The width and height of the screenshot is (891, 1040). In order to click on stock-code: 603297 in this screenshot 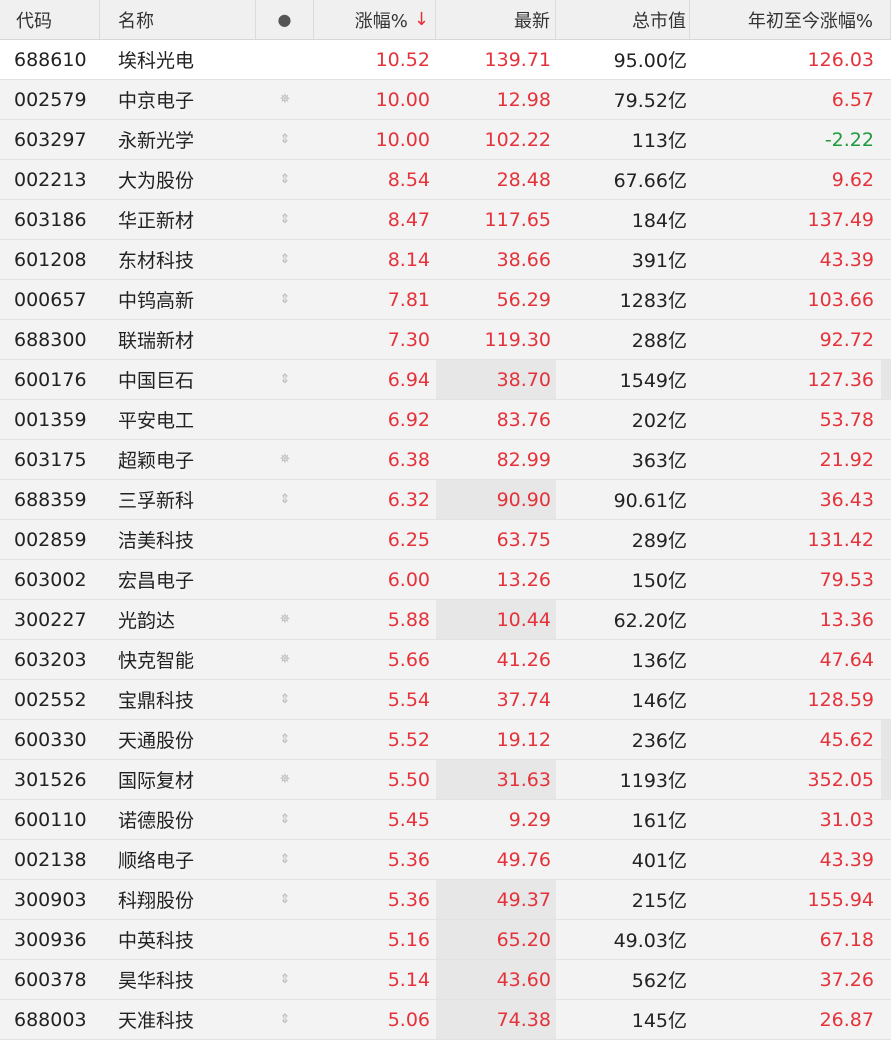, I will do `click(50, 139)`.